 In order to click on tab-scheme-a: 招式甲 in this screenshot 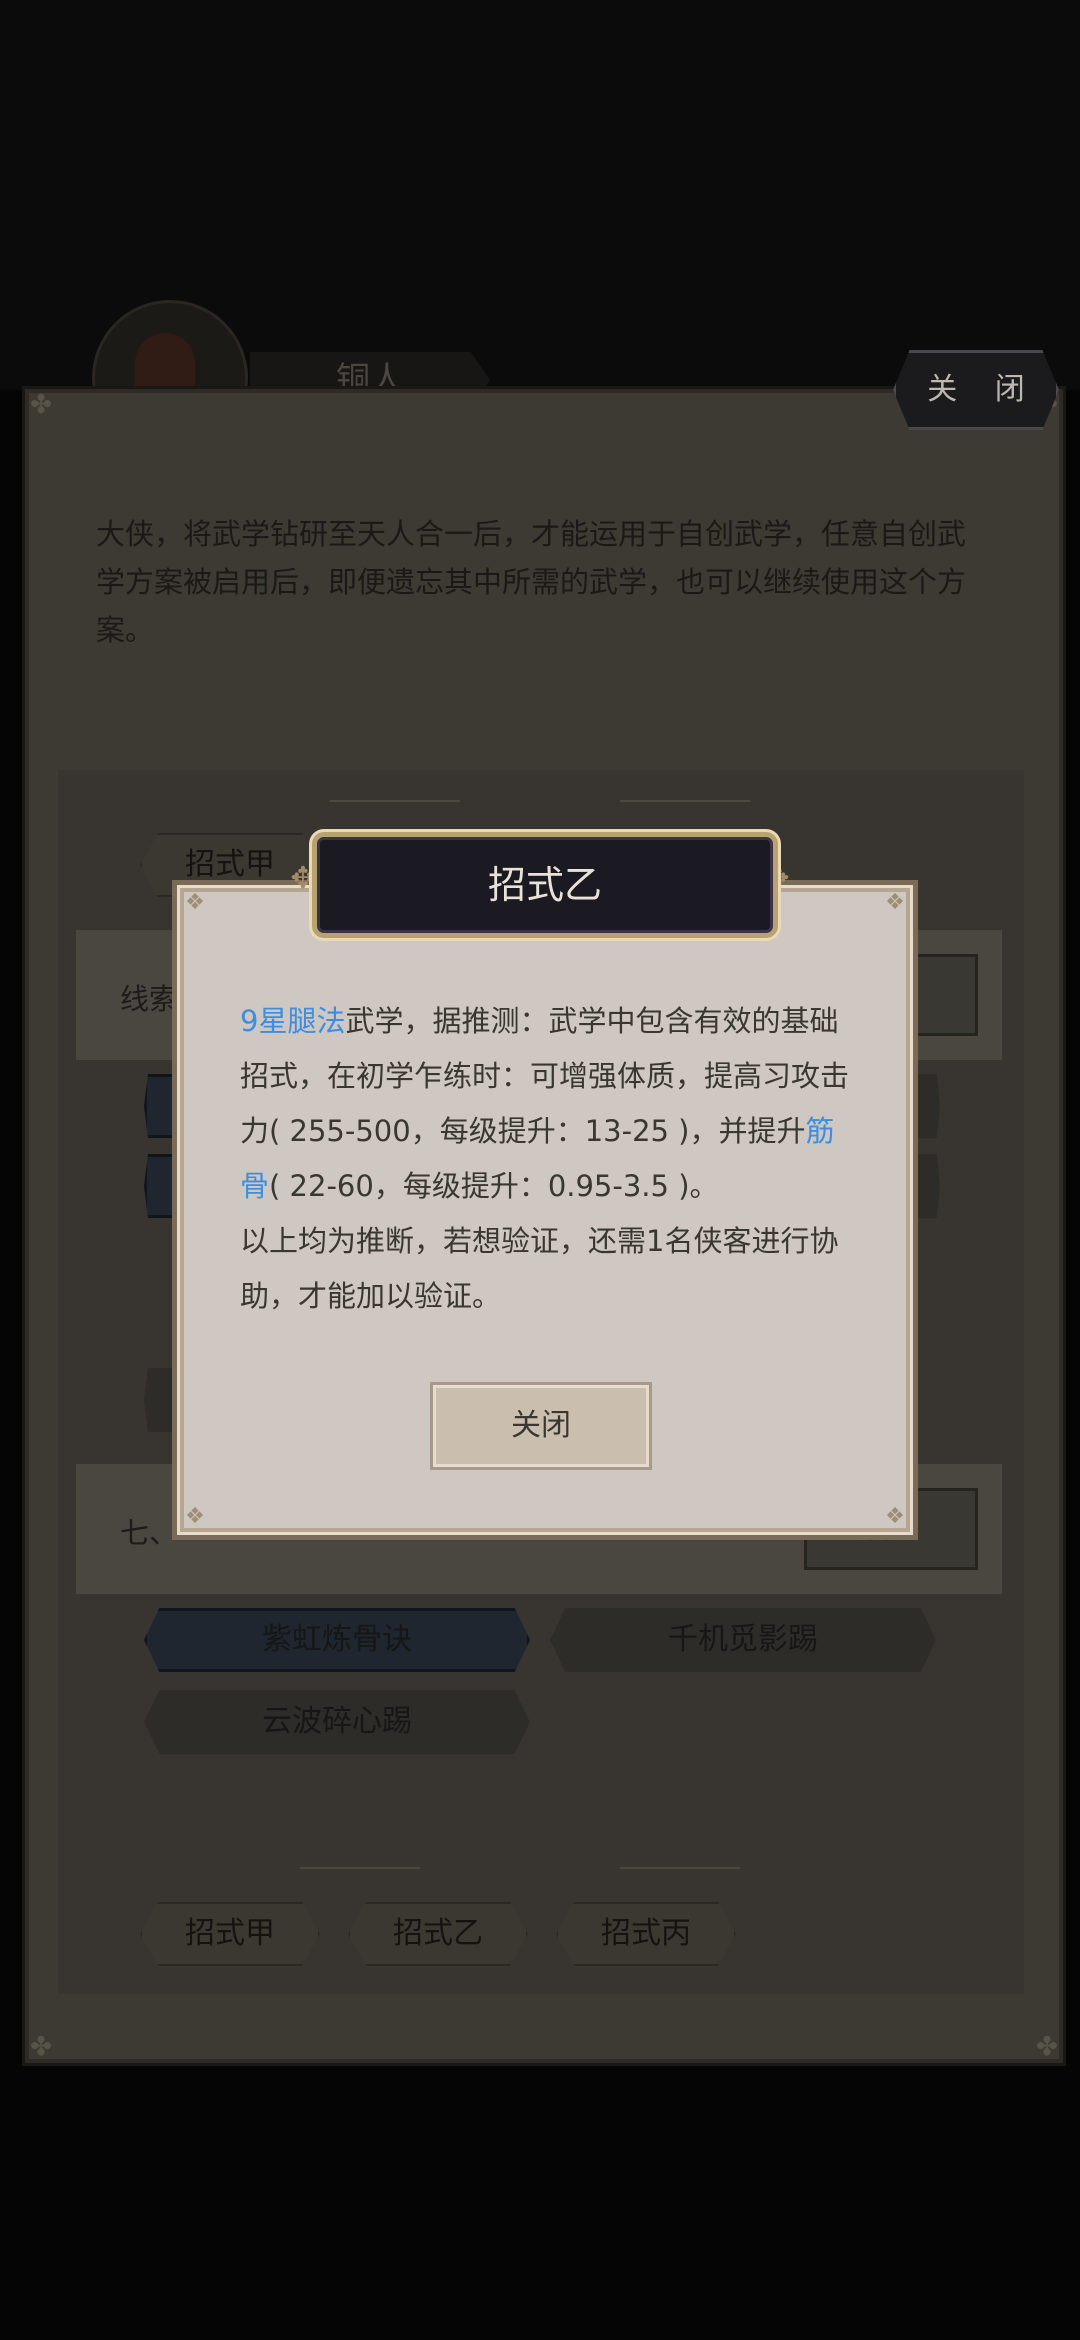, I will do `click(230, 1934)`.